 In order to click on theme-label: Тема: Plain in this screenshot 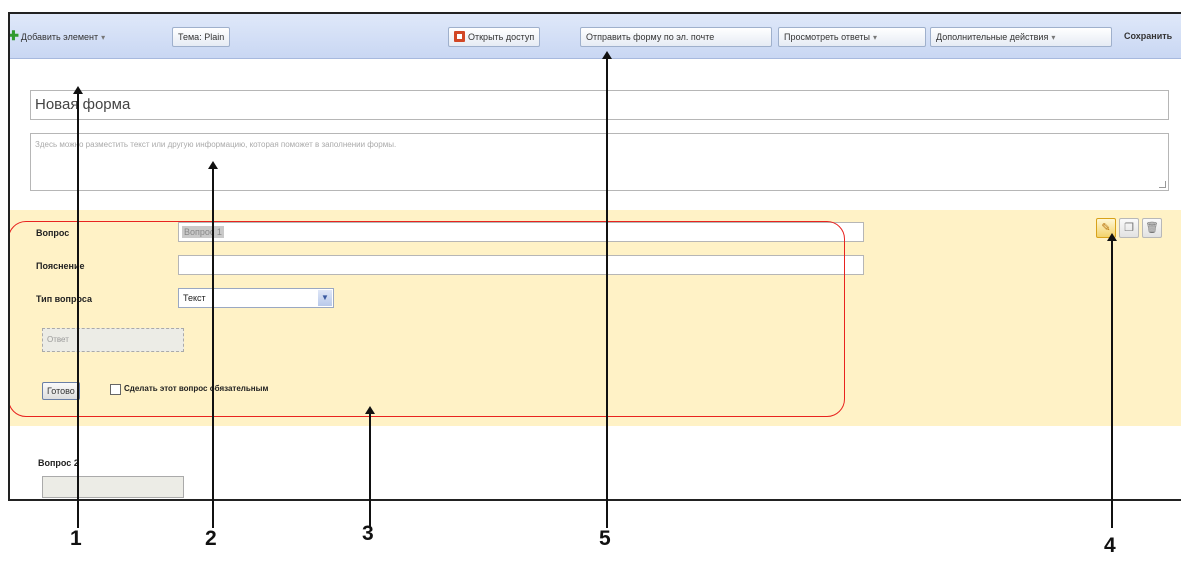, I will do `click(201, 37)`.